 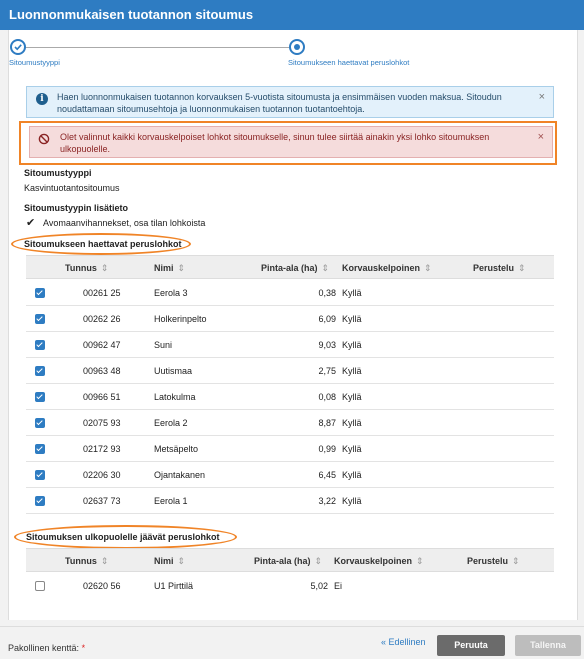 What do you see at coordinates (158, 47) in the screenshot?
I see `stepper-line` at bounding box center [158, 47].